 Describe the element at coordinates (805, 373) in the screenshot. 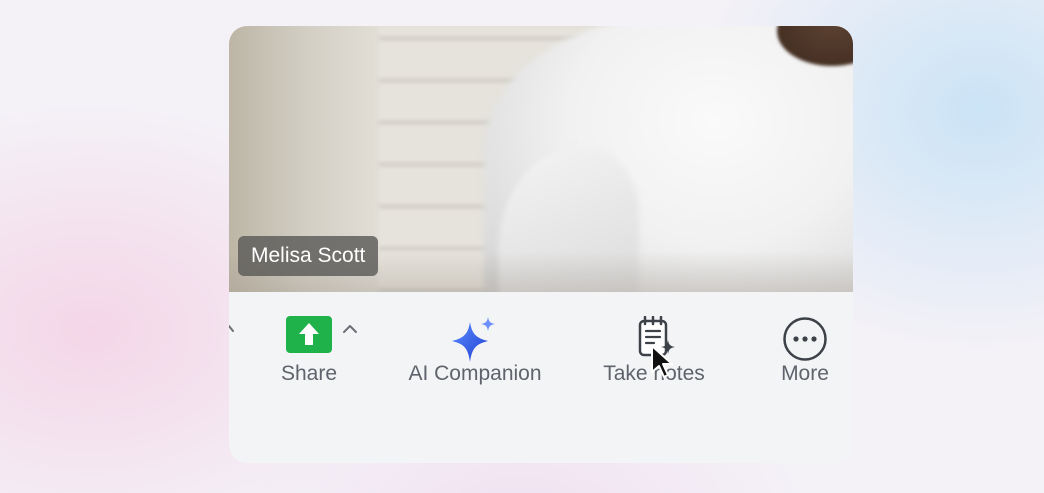

I see `more-label: More` at that location.